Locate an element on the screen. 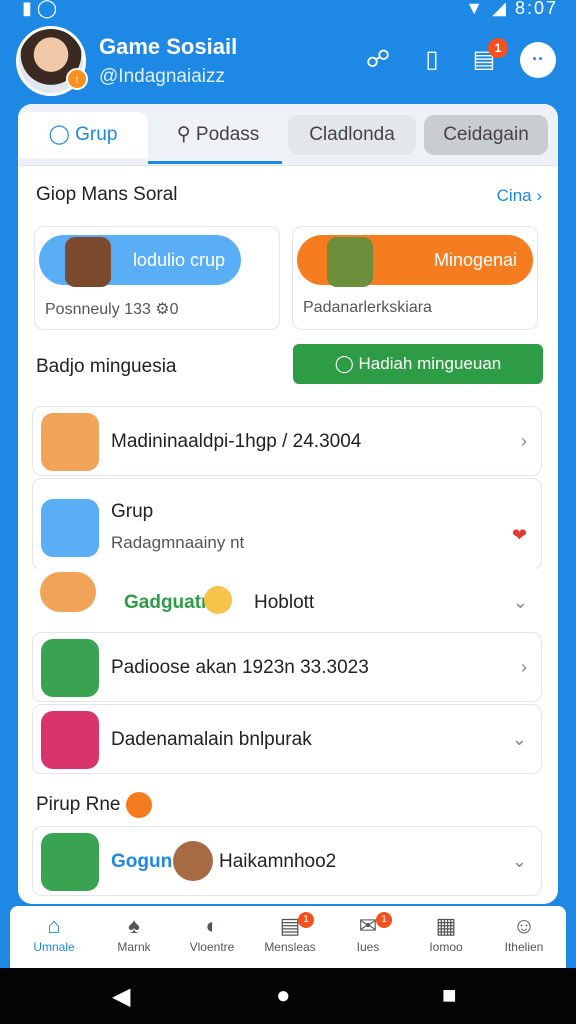 The height and width of the screenshot is (1024, 576). bookmark-icon: ▯ is located at coordinates (432, 60).